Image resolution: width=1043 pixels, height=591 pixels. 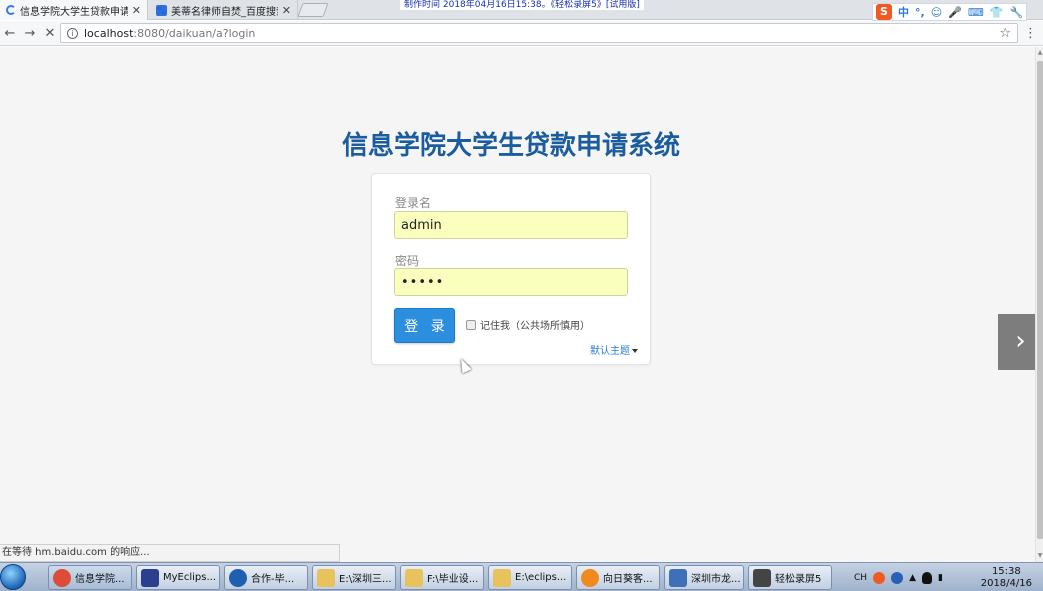 What do you see at coordinates (511, 282) in the screenshot?
I see `password-input` at bounding box center [511, 282].